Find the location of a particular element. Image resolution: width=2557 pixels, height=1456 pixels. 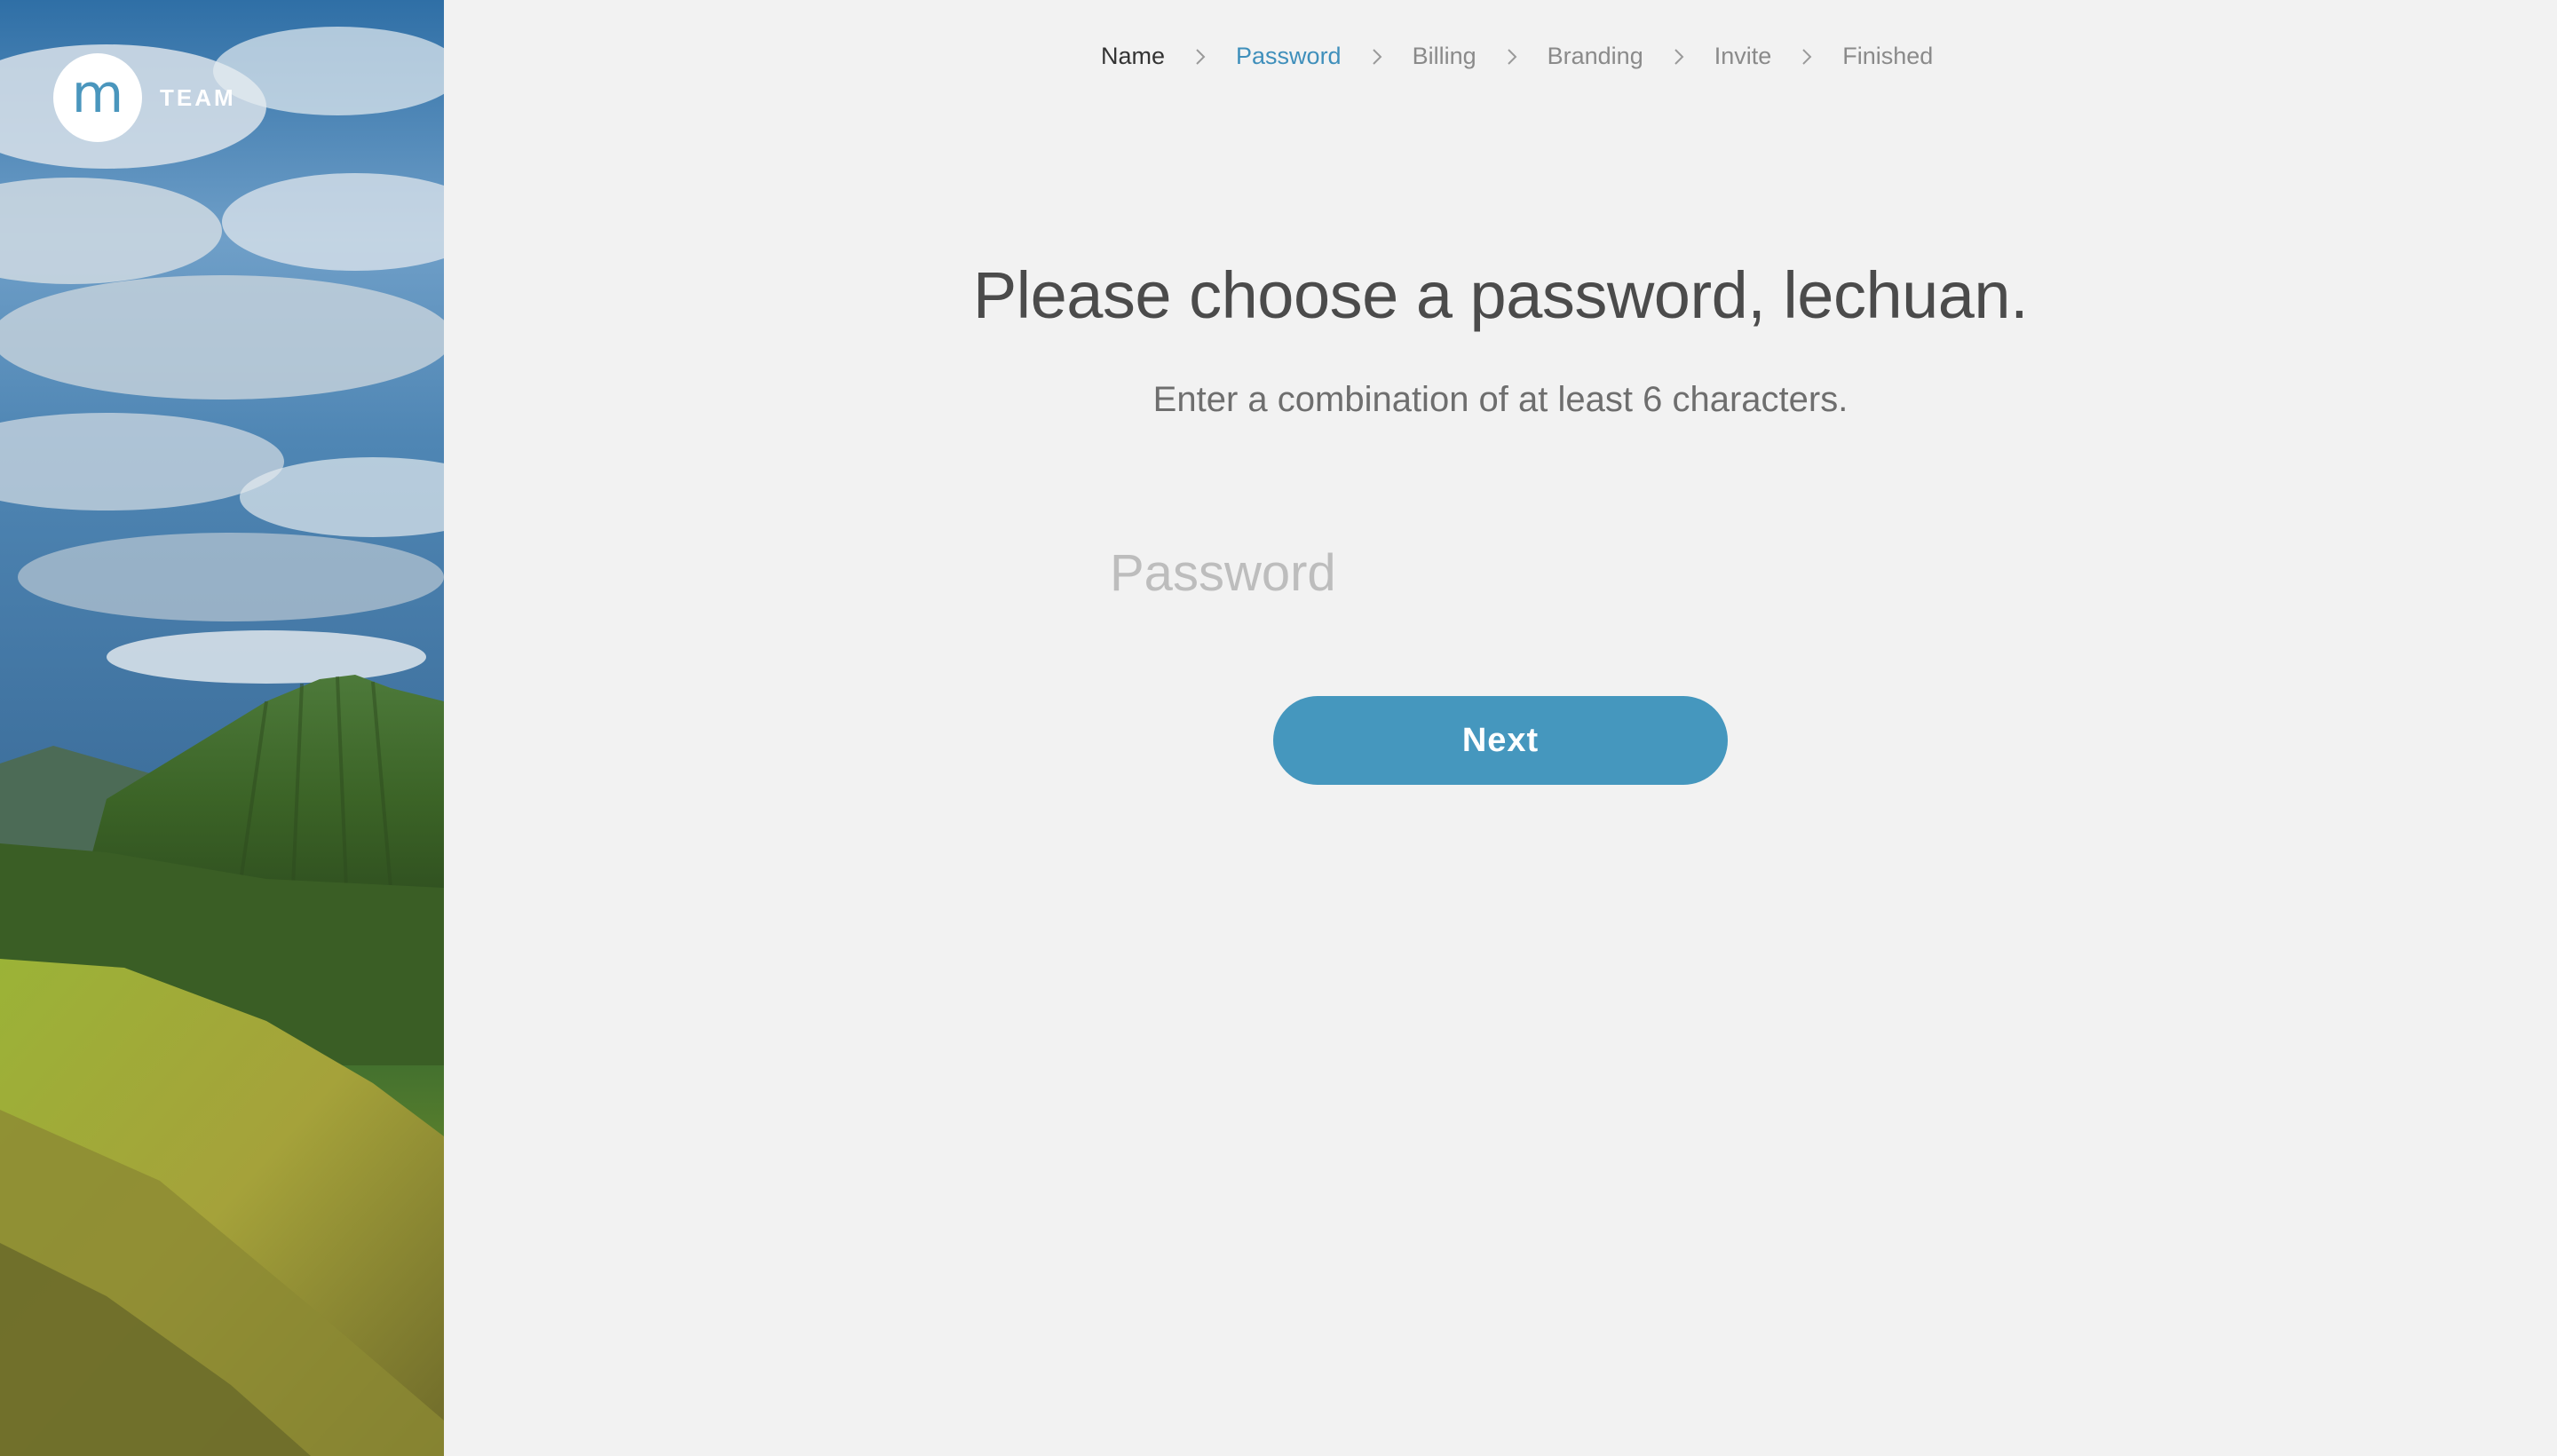

brand-logo: m TEAM is located at coordinates (144, 97).